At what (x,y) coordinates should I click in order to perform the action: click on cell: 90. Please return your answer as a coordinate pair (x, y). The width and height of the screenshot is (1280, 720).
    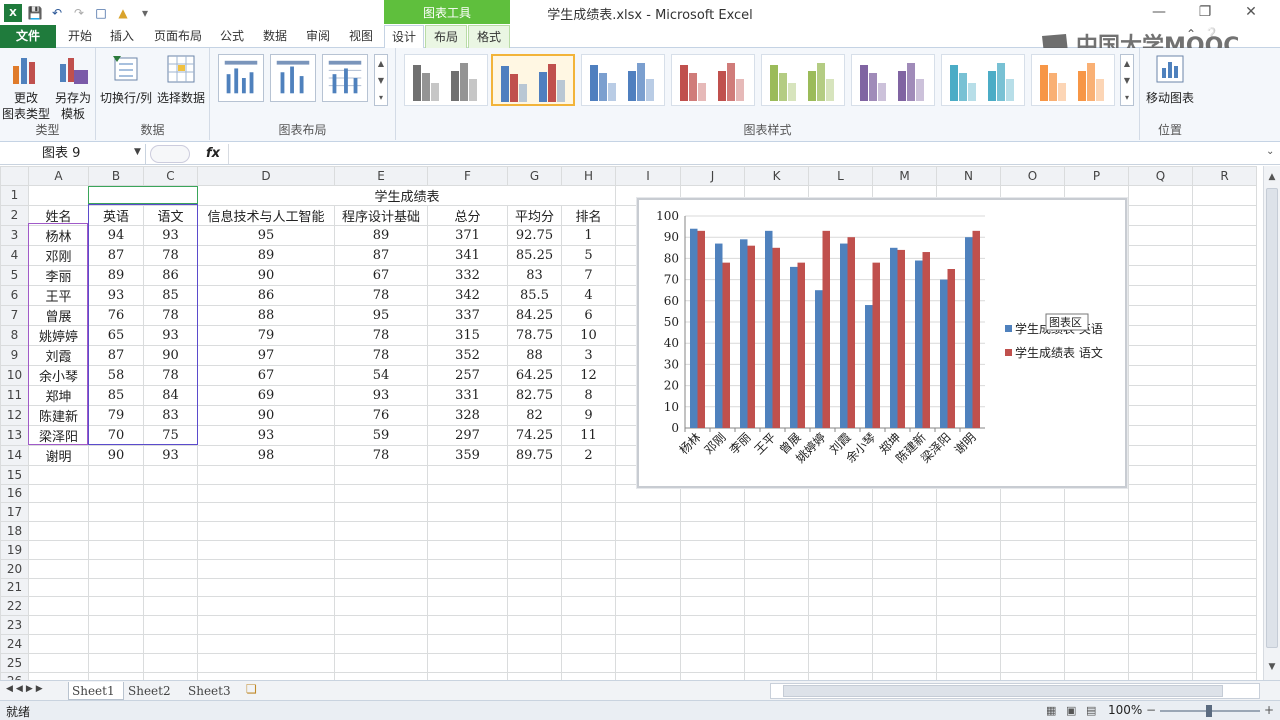
    Looking at the image, I should click on (266, 275).